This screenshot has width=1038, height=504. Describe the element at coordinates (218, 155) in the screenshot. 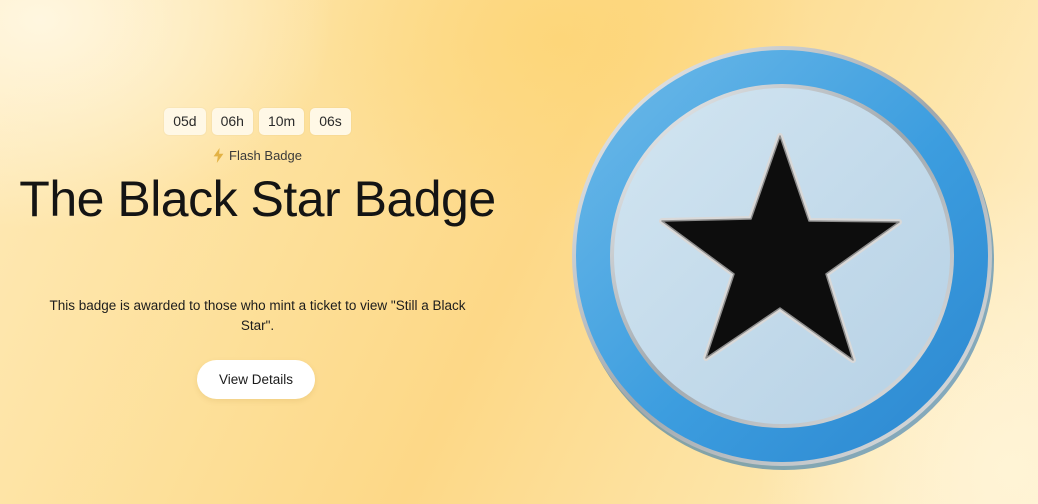

I see `lightning-bolt-icon` at that location.